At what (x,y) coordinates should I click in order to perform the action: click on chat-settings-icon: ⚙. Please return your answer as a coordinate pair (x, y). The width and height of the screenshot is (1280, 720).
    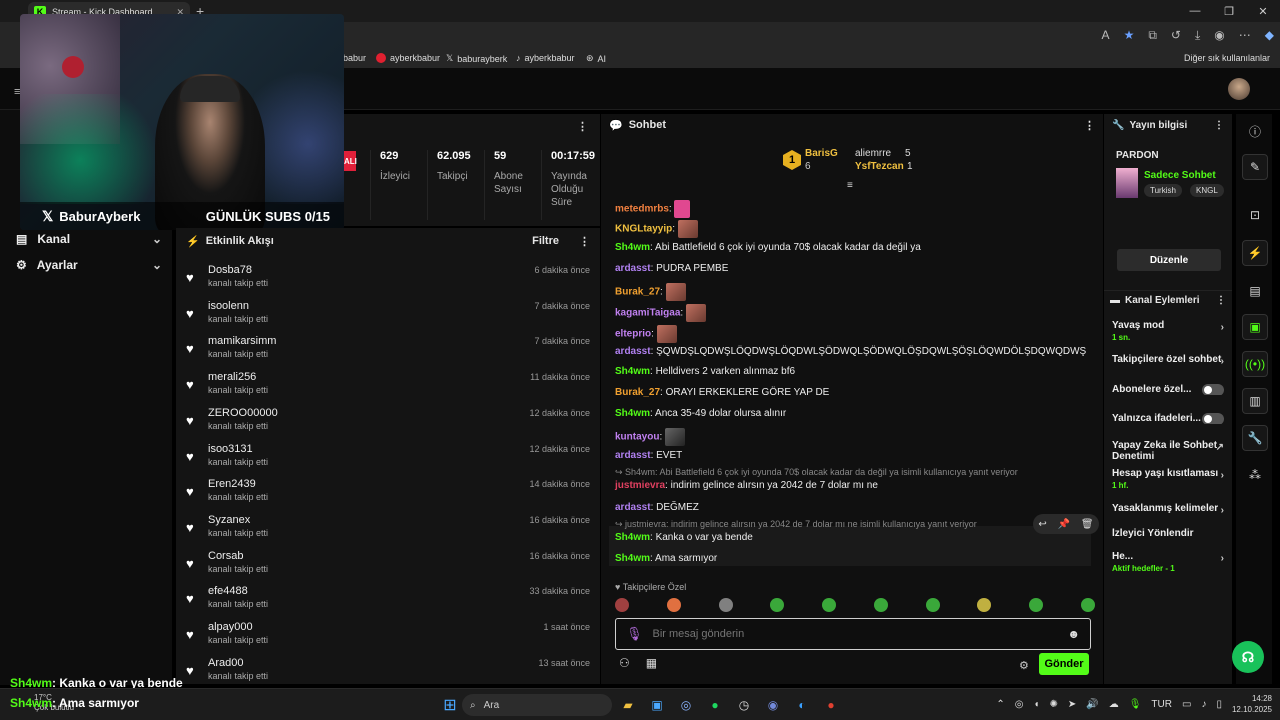
    Looking at the image, I should click on (1024, 665).